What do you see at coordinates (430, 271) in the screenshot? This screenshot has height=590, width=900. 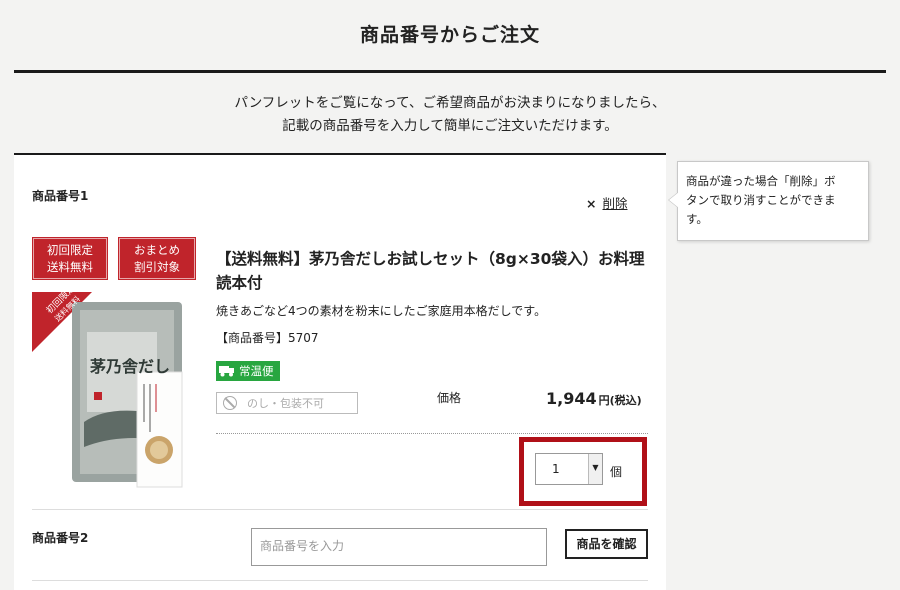 I see `product-title: 【送料無料】茅乃舎だしお試しセット（8g×30袋入）お料理読本付` at bounding box center [430, 271].